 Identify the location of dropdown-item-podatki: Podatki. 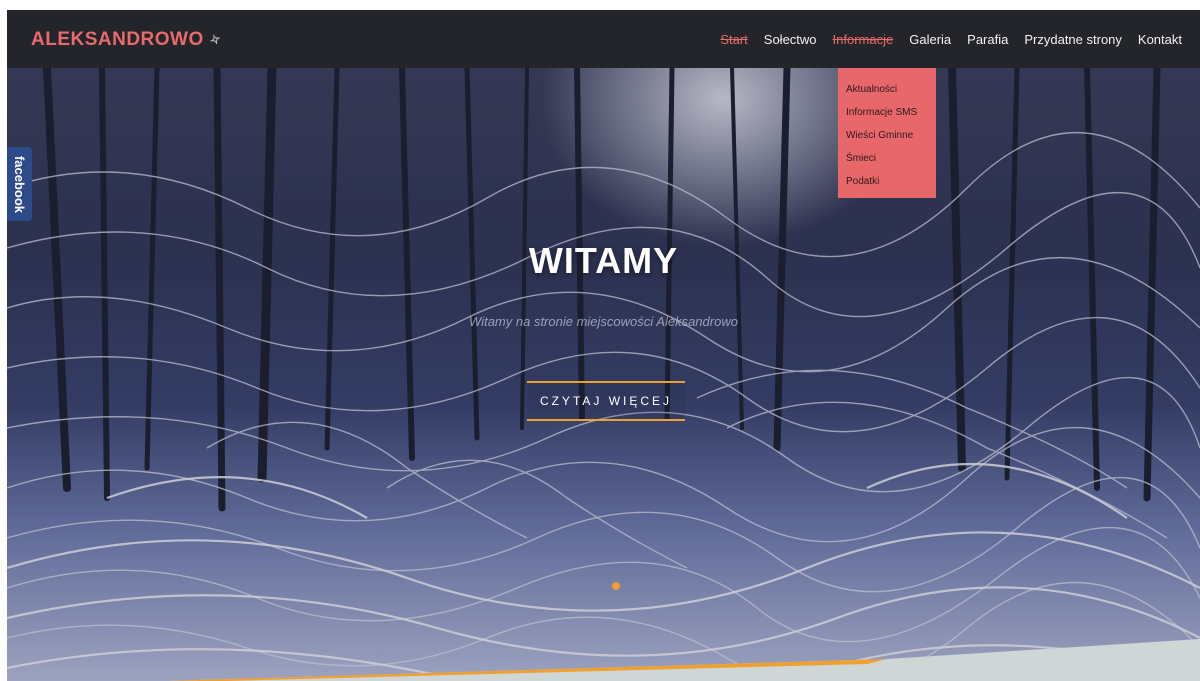
(887, 181).